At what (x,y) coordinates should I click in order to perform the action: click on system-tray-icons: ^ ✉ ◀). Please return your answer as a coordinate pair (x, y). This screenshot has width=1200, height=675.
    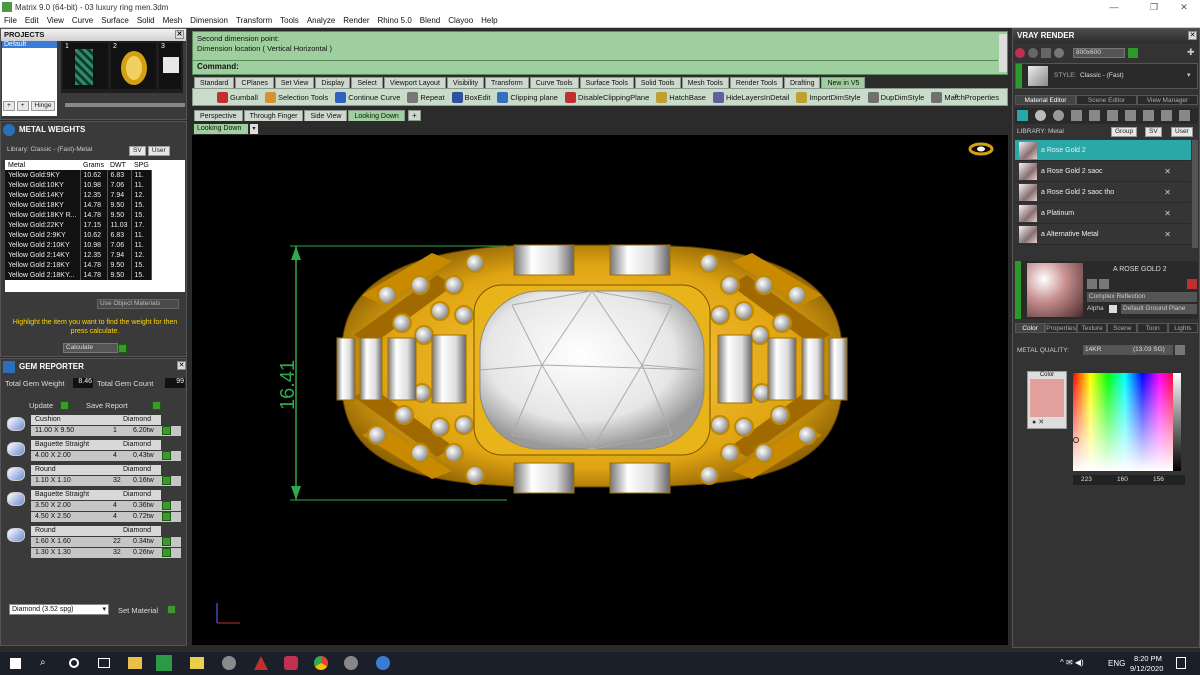
    Looking at the image, I should click on (1072, 662).